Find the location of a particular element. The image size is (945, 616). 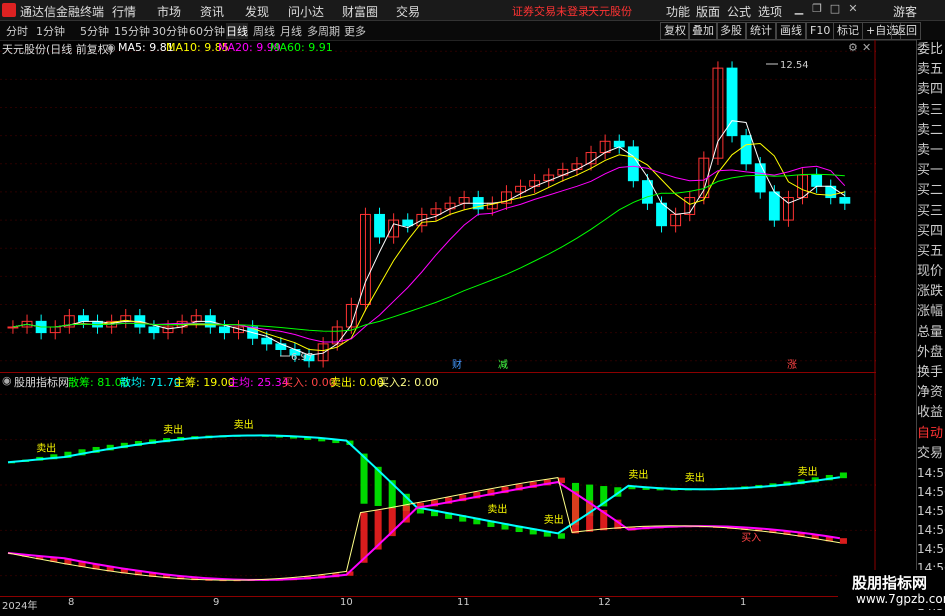

high-marker: 12.54 is located at coordinates (787, 65).